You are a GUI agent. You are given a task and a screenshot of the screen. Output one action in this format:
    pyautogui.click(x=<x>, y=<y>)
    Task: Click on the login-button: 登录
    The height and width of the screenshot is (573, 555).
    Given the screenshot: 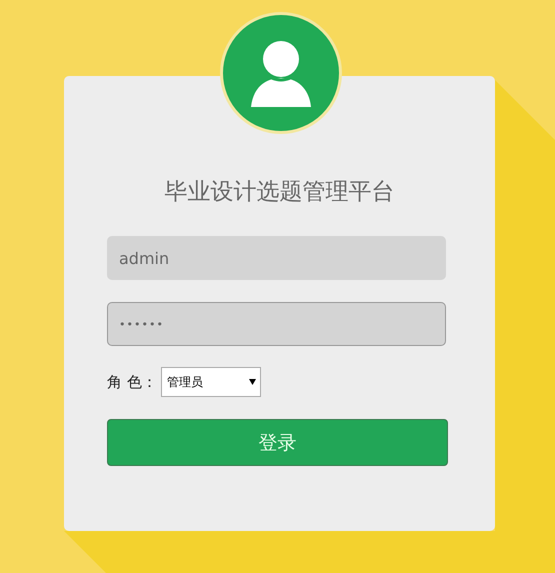 What is the action you would take?
    pyautogui.click(x=277, y=442)
    